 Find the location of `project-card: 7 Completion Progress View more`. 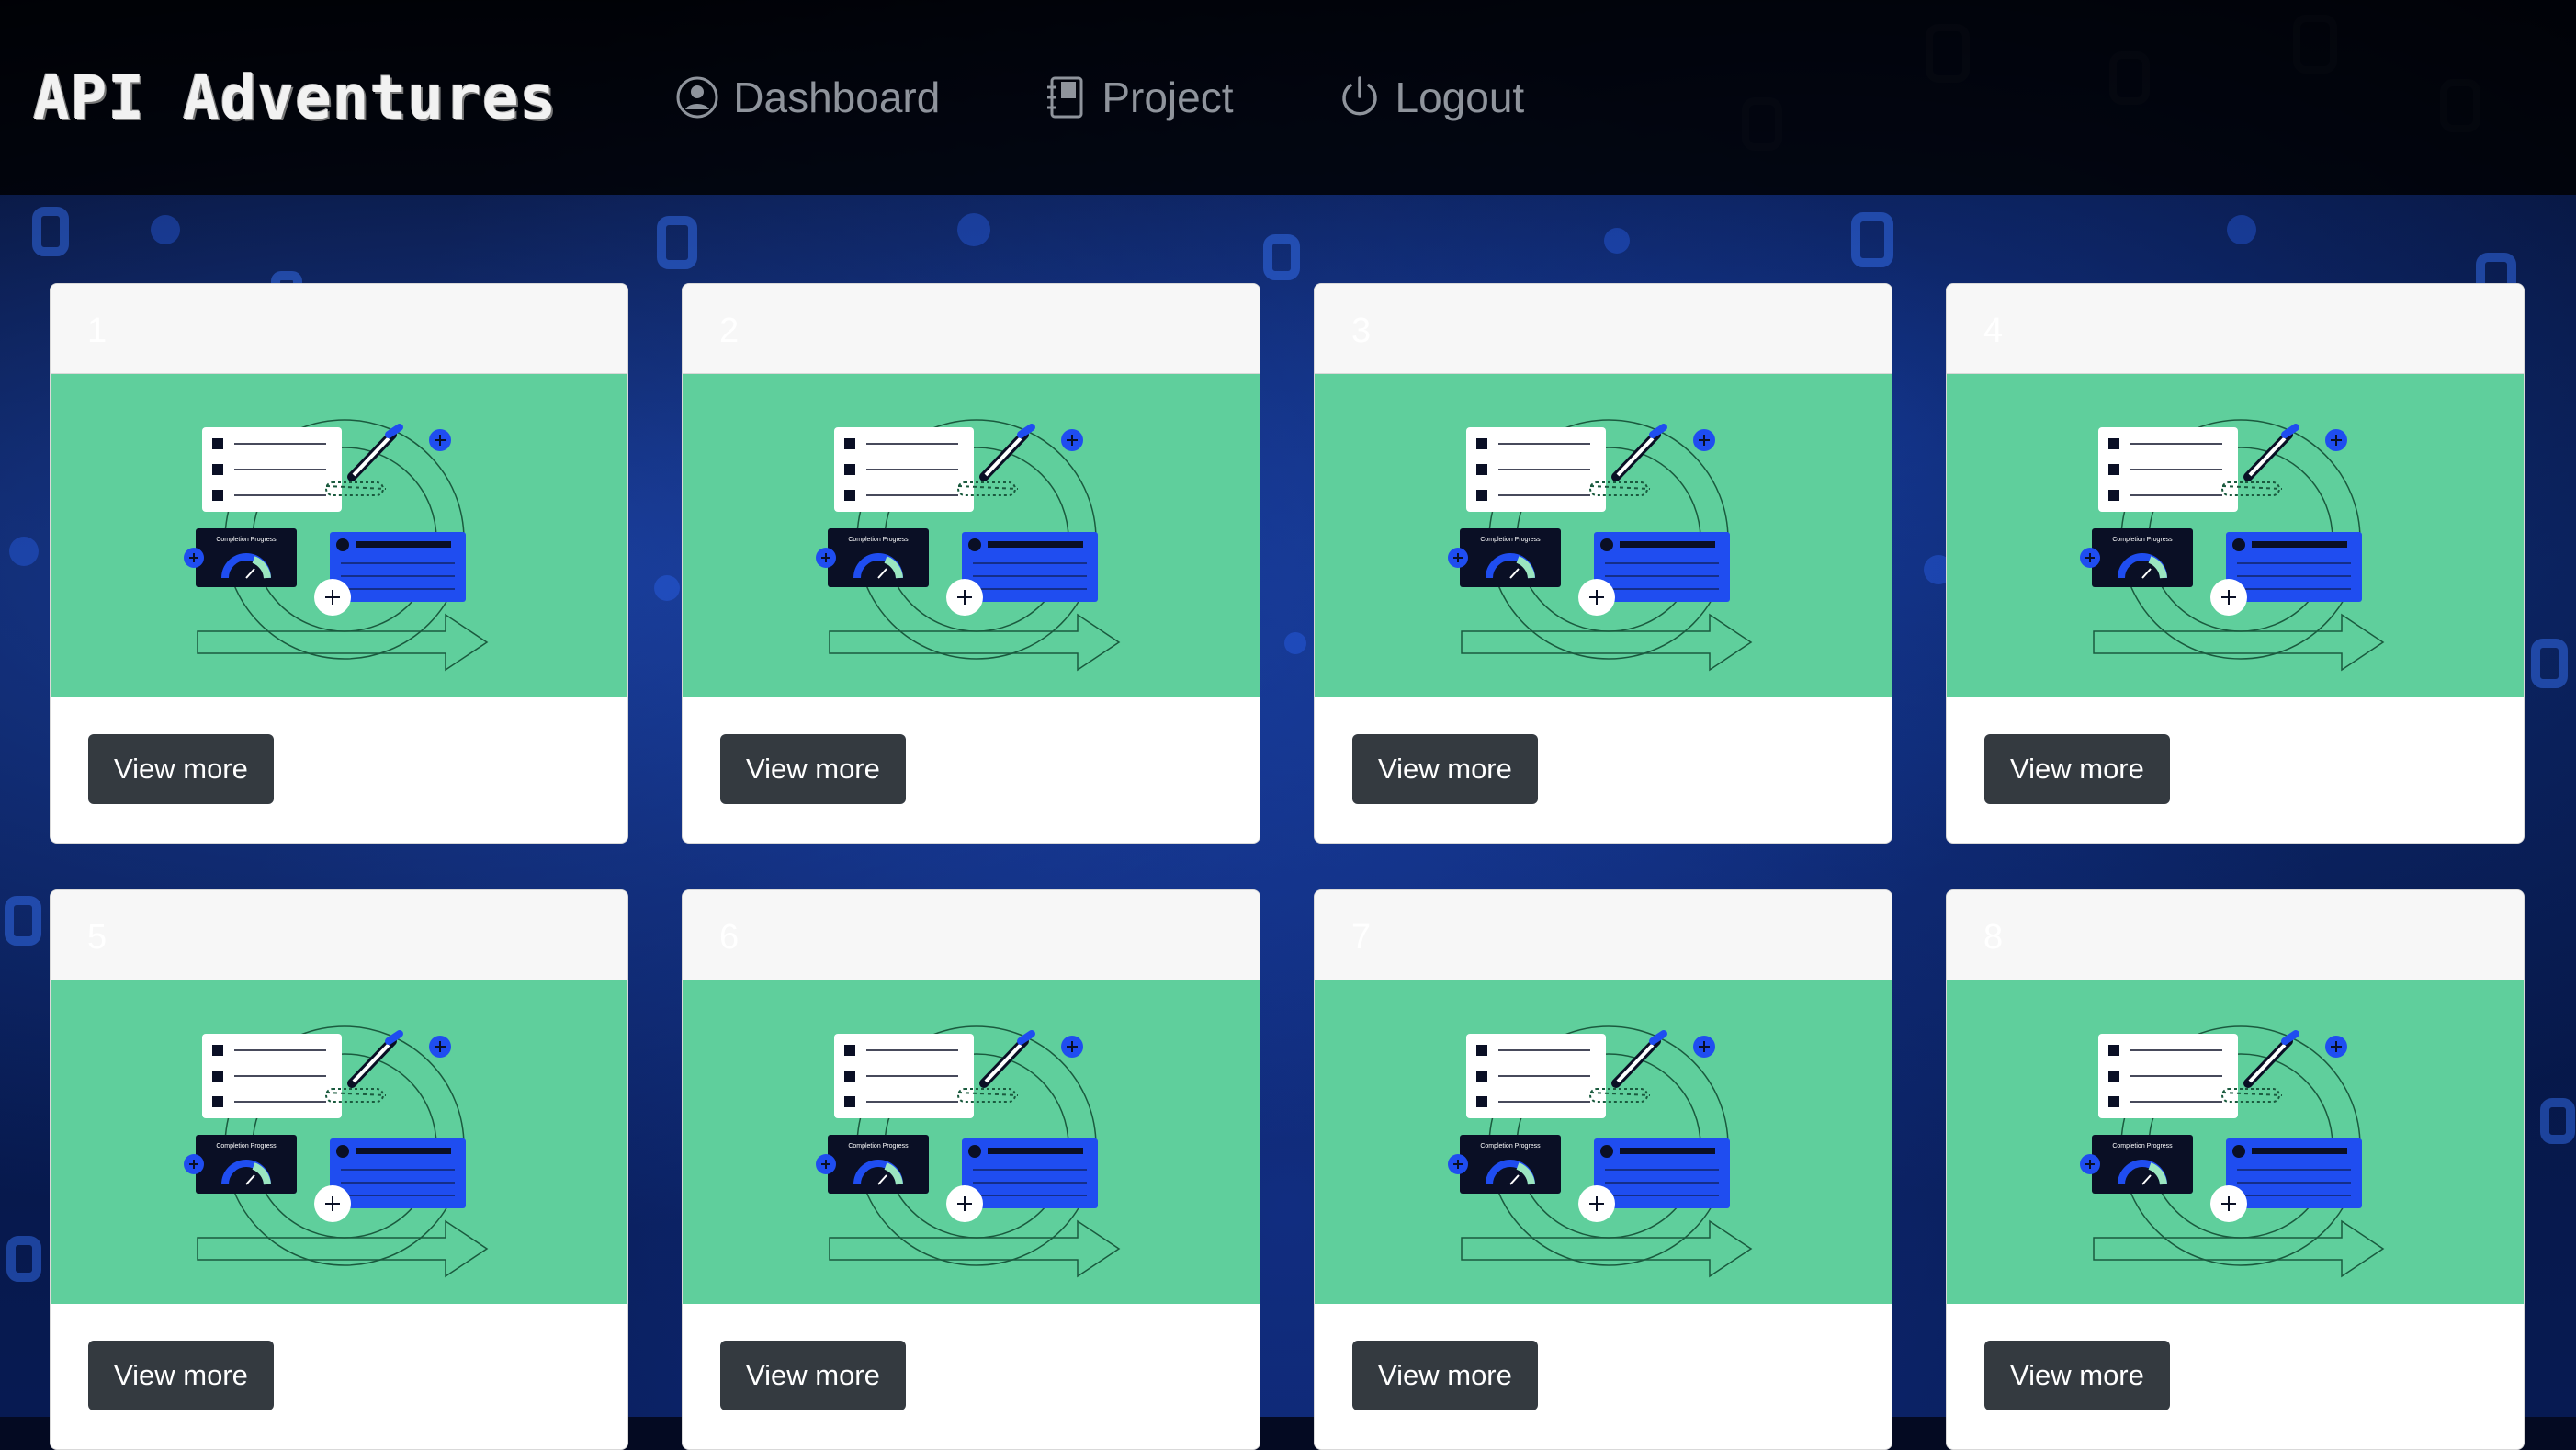

project-card: 7 Completion Progress View more is located at coordinates (1603, 1169).